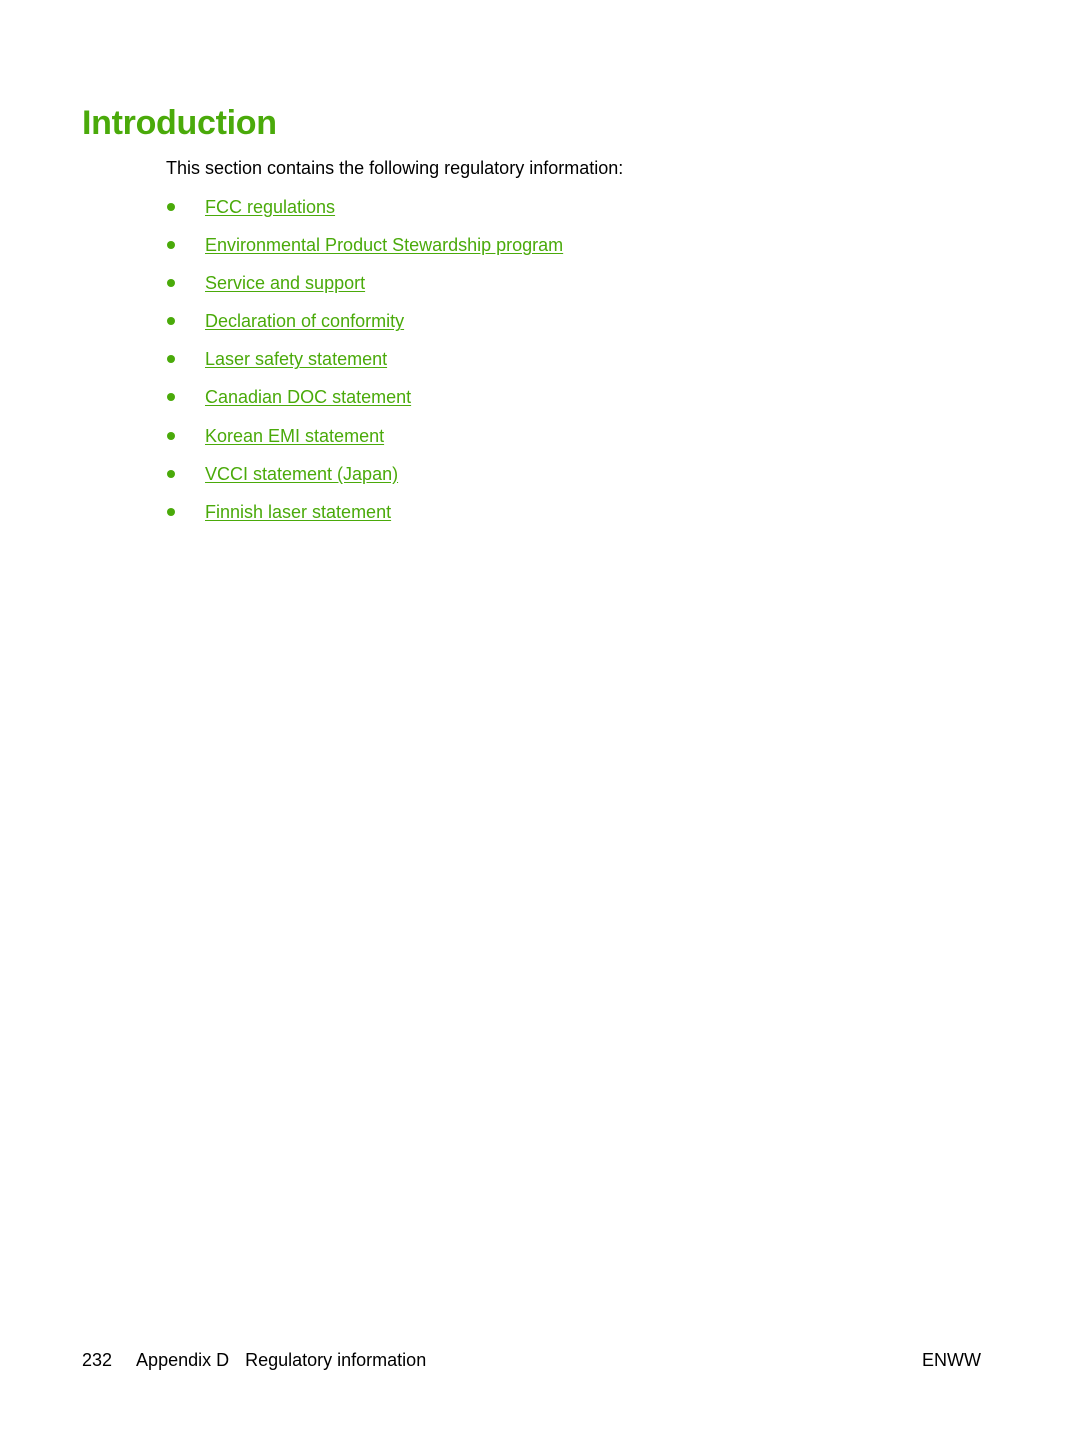 This screenshot has width=1080, height=1437. What do you see at coordinates (301, 474) in the screenshot?
I see `link-vcci-japan: VCCI statement (Japan)` at bounding box center [301, 474].